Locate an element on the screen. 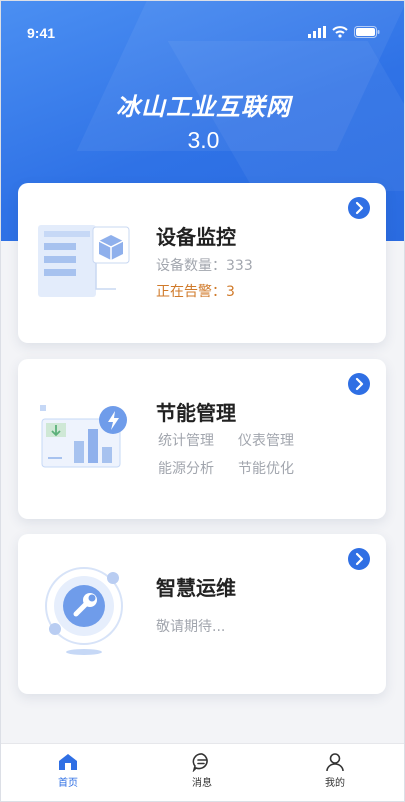 The image size is (405, 802). card-title: 智慧运维 is located at coordinates (196, 588).